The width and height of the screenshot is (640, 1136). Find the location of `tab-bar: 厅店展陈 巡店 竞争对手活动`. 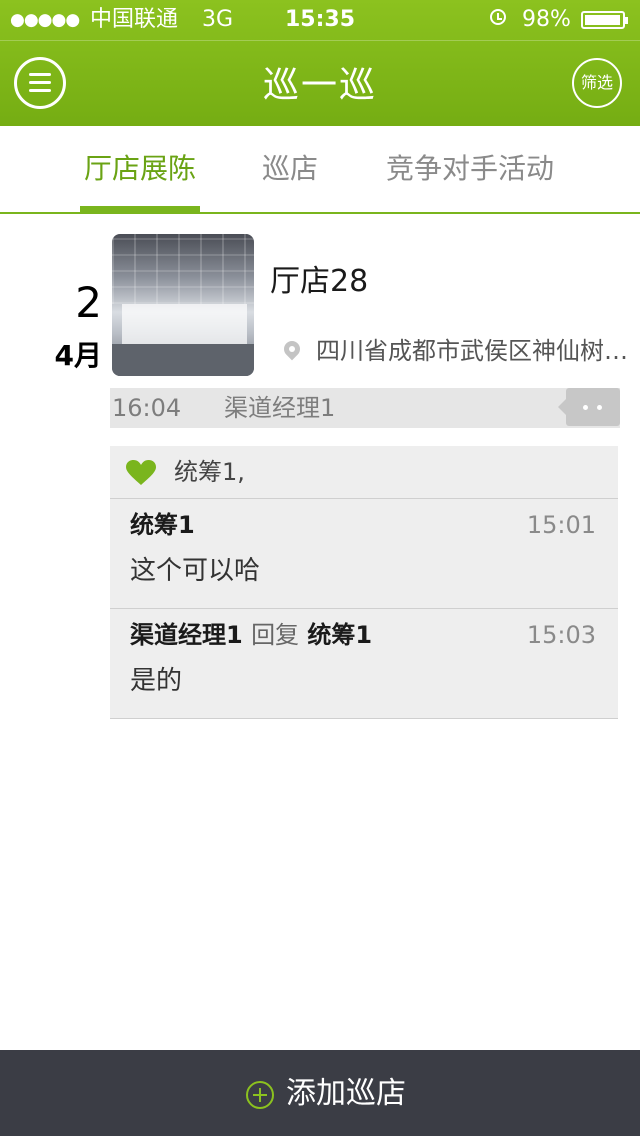

tab-bar: 厅店展陈 巡店 竞争对手活动 is located at coordinates (320, 170).